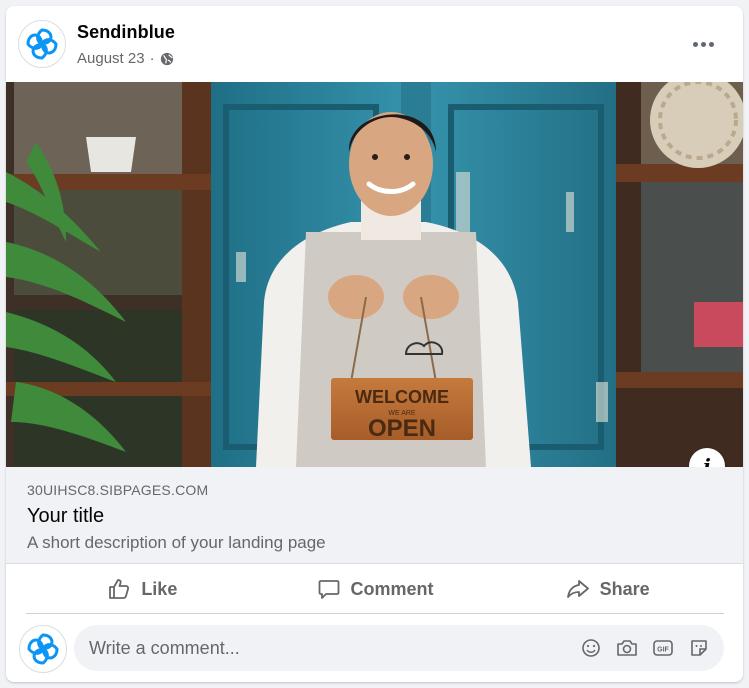 This screenshot has width=749, height=688. I want to click on more-options-button, so click(703, 44).